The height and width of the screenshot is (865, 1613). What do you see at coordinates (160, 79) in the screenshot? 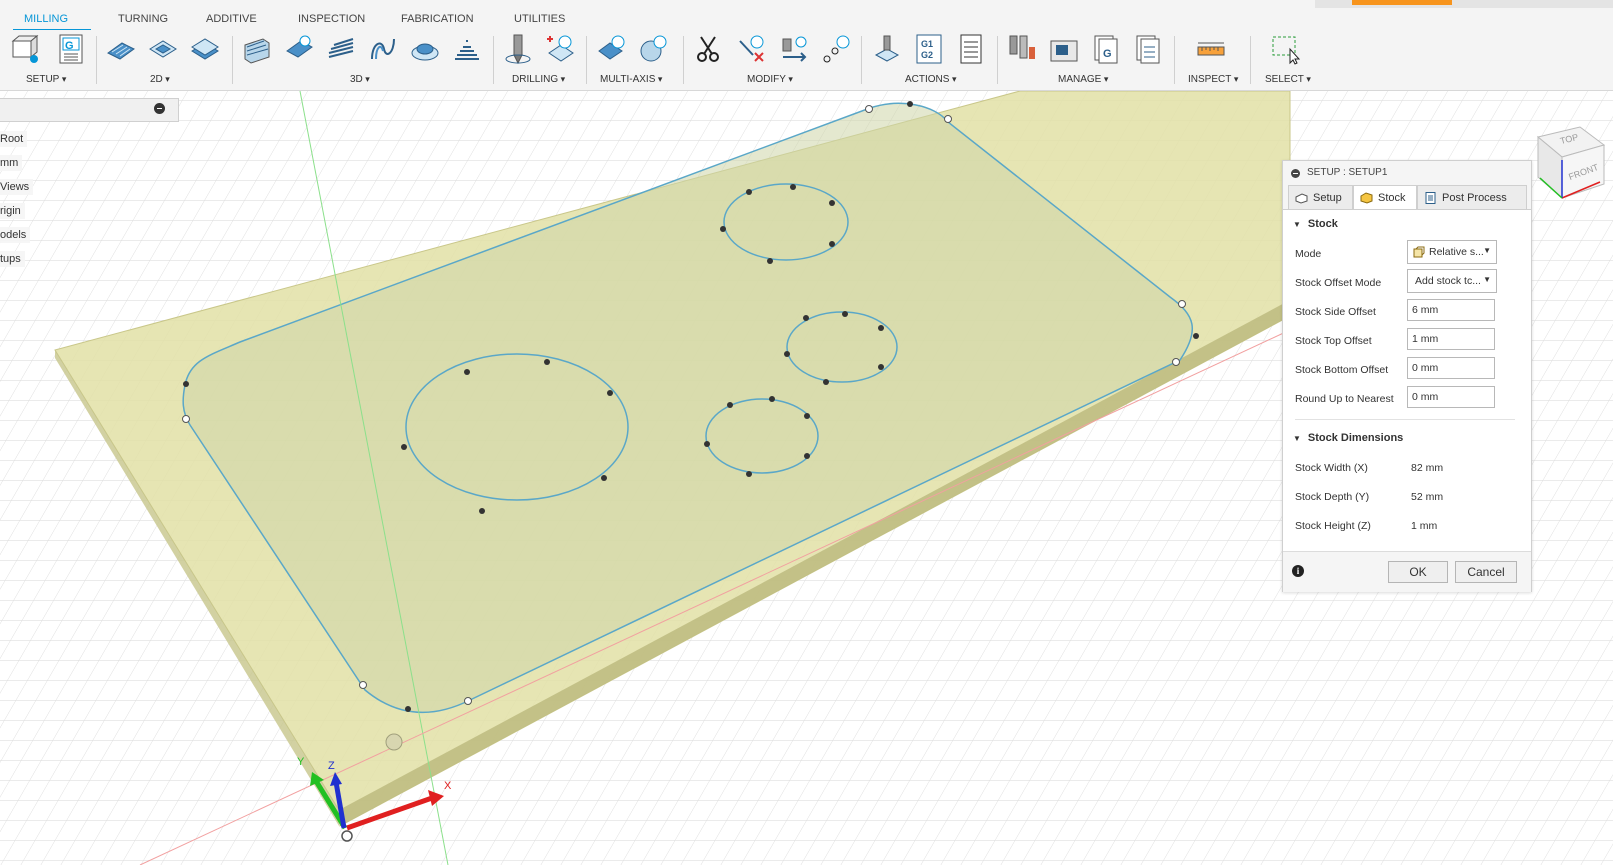
I see `2d-menu: 2D` at bounding box center [160, 79].